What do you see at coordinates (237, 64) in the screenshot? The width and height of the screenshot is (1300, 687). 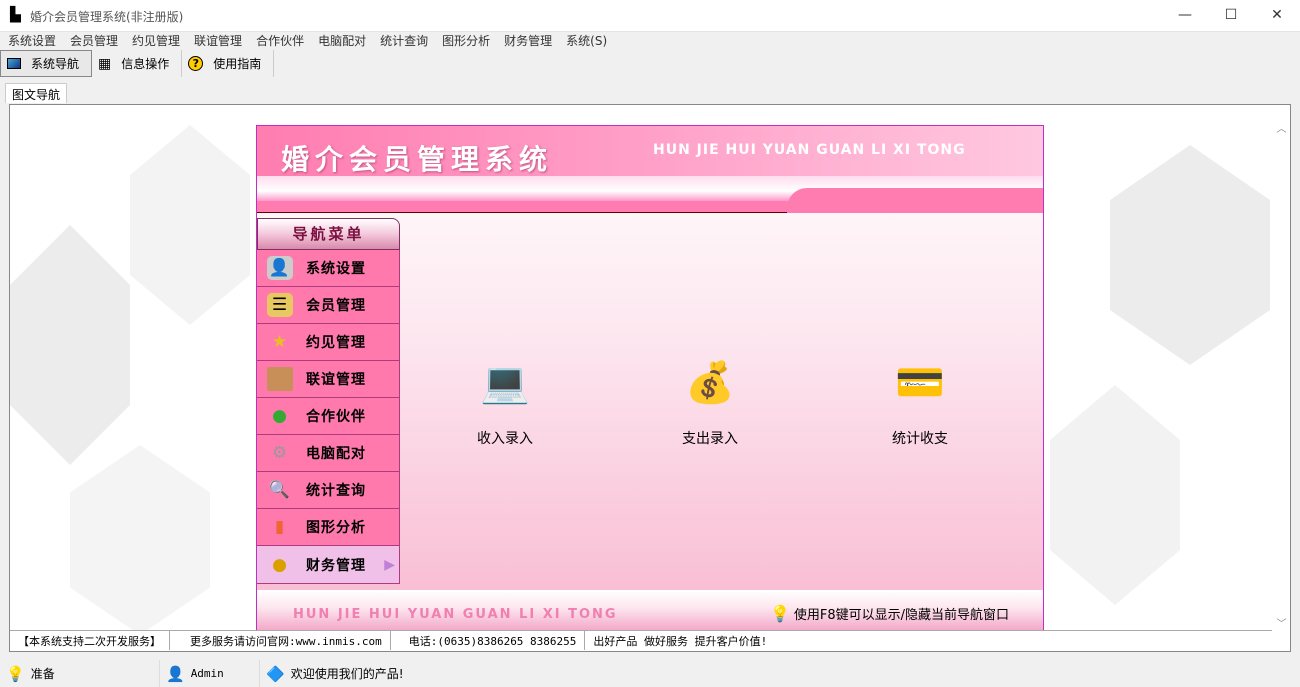 I see `user-guide-label: 使用指南` at bounding box center [237, 64].